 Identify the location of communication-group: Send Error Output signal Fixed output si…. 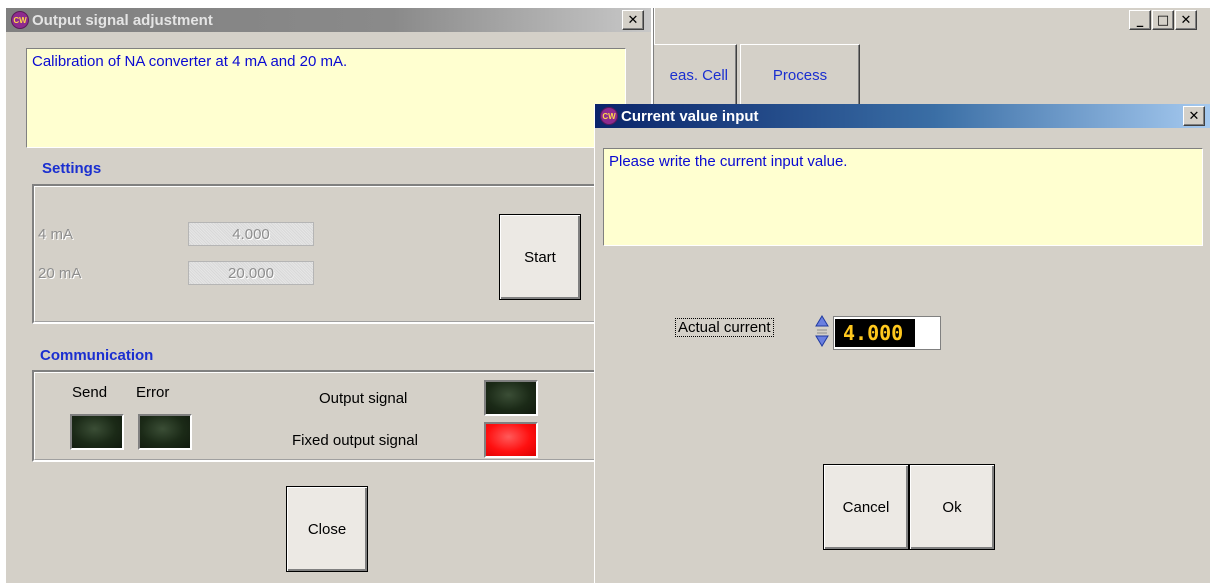
(331, 416).